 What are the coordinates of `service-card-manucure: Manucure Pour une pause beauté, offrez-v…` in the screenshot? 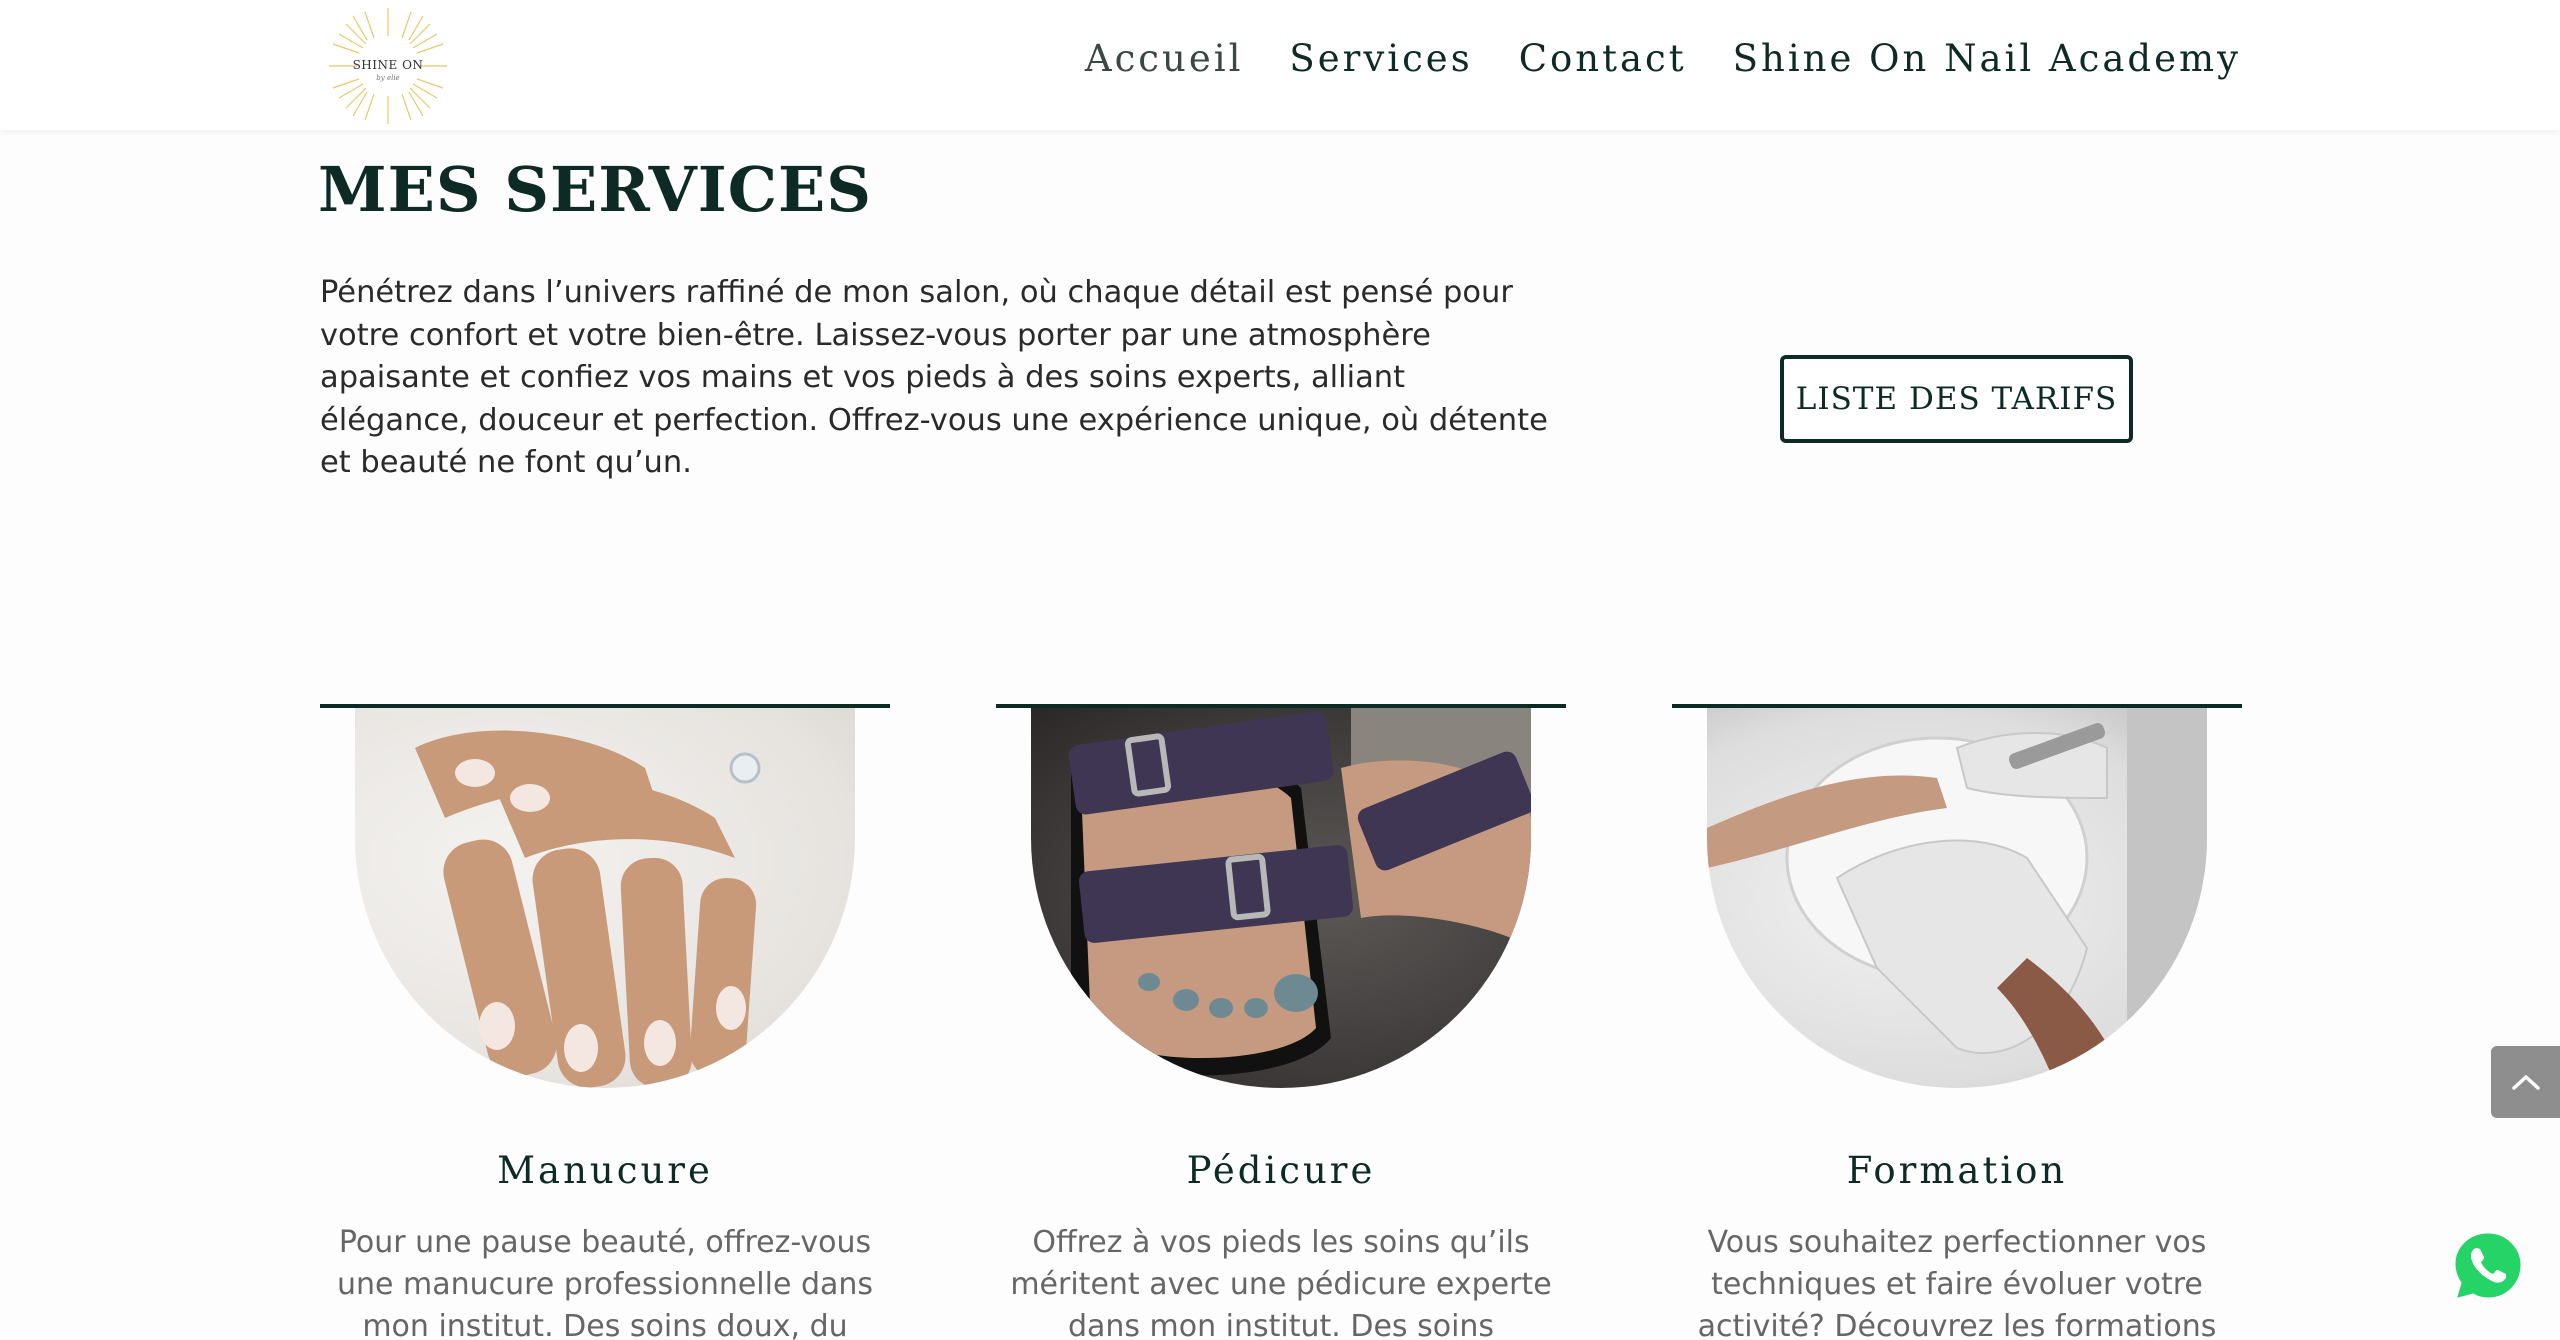 It's located at (605, 1022).